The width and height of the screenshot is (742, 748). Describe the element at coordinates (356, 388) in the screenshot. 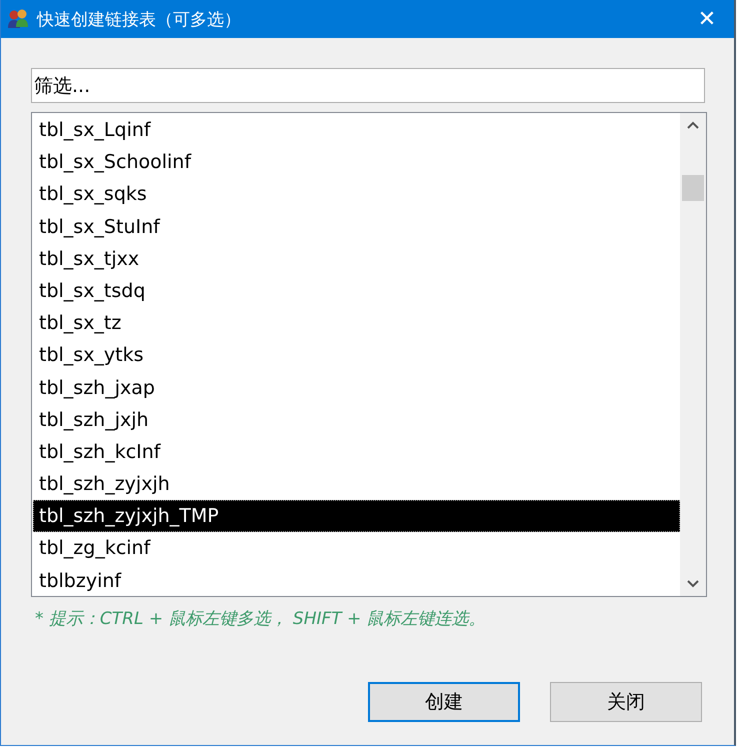

I see `list-item: tbl_szh_jxap` at that location.